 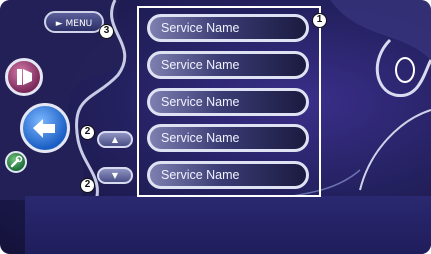 I want to click on menu-button: ► MENU, so click(x=74, y=22).